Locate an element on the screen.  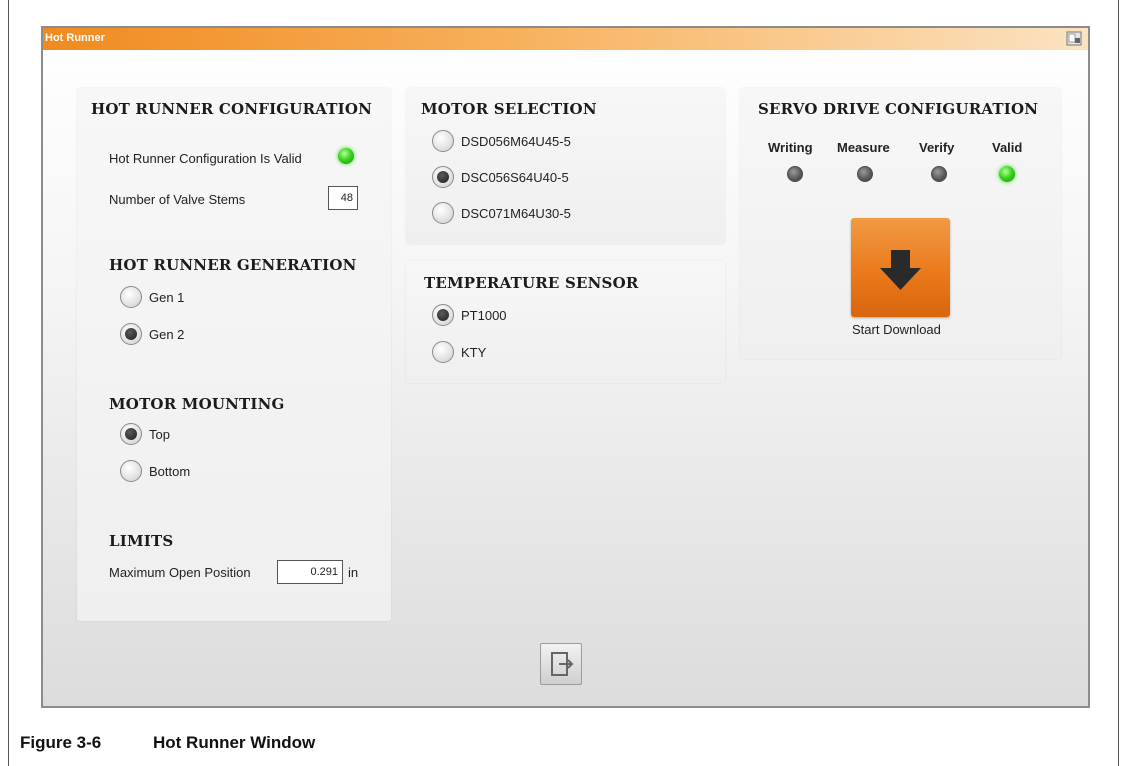
start-download-label: Start Download is located at coordinates (896, 329).